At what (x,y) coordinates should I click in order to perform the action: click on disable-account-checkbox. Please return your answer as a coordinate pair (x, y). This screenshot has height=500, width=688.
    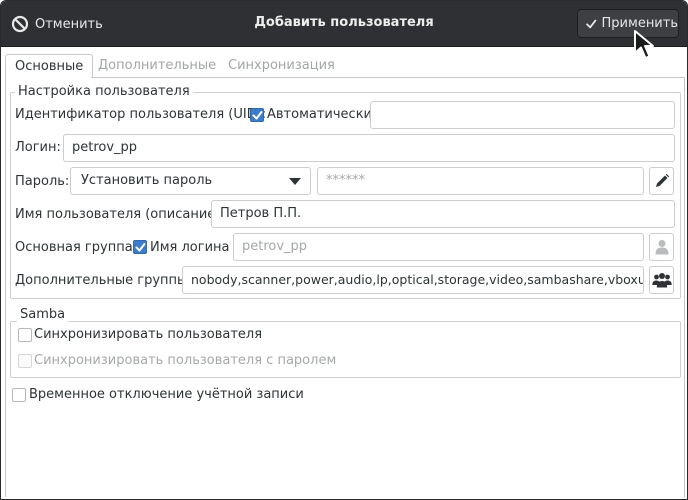
    Looking at the image, I should click on (19, 395).